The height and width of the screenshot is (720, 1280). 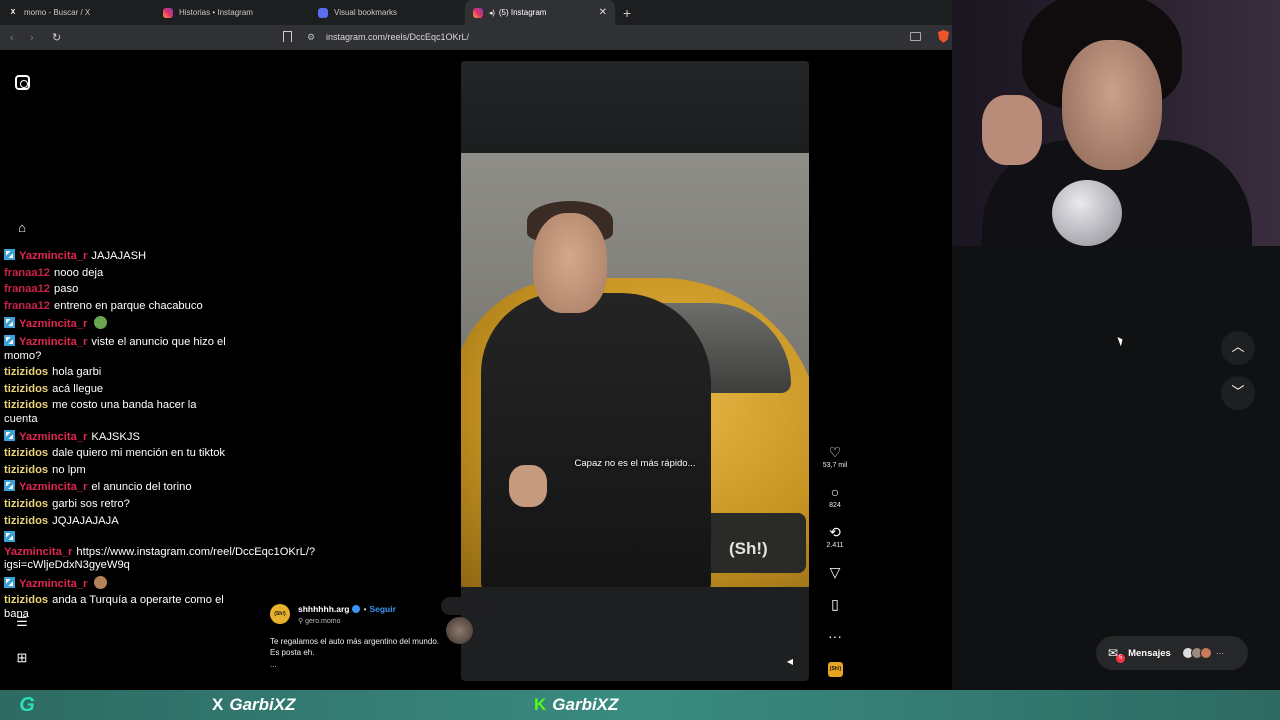 What do you see at coordinates (57, 37) in the screenshot?
I see `reload-icon: ↻` at bounding box center [57, 37].